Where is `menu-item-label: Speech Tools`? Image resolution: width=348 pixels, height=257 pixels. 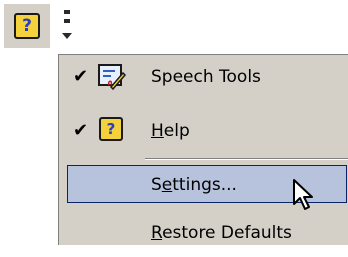
menu-item-label: Speech Tools is located at coordinates (206, 77).